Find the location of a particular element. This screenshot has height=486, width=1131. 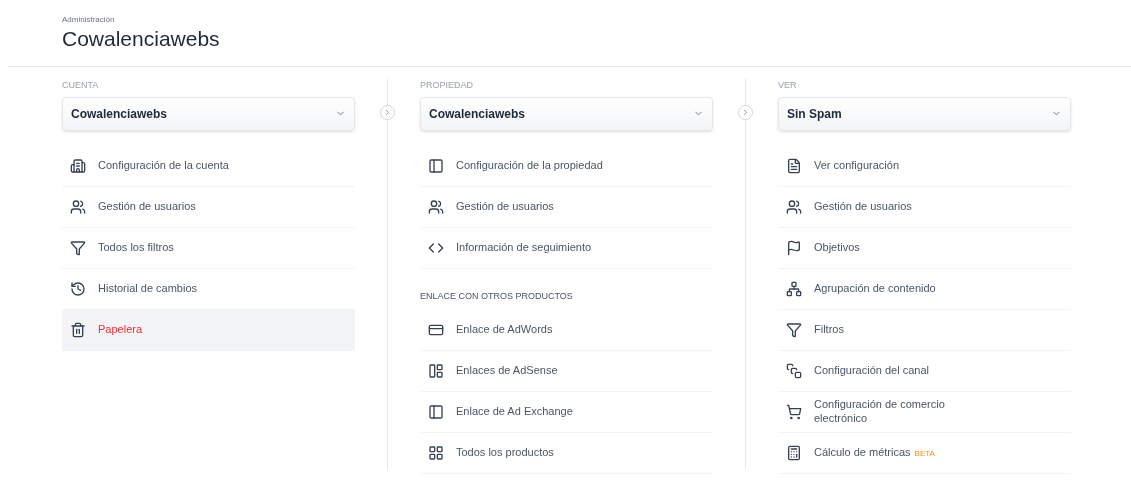

column-label: PROPIEDAD is located at coordinates (447, 85).